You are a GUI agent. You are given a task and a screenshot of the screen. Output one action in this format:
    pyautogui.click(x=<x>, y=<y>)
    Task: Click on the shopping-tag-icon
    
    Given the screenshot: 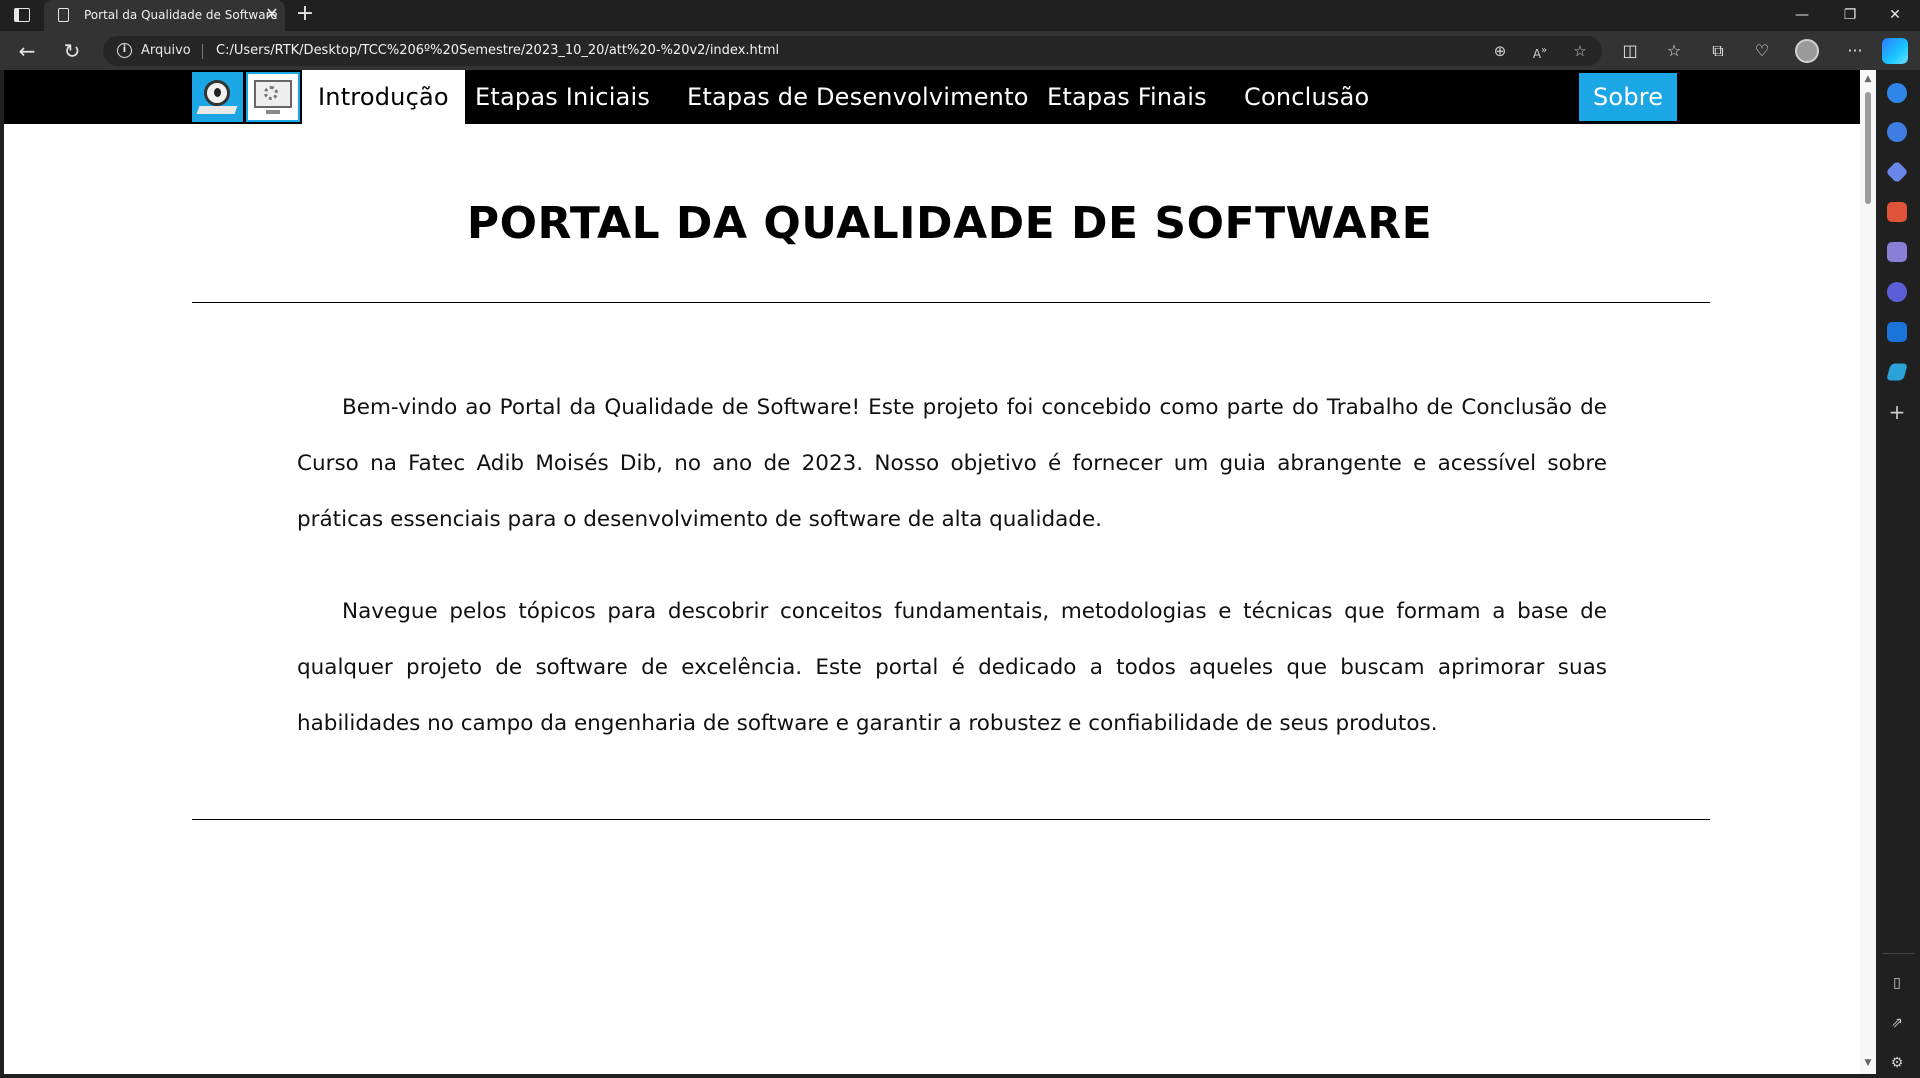 What is the action you would take?
    pyautogui.click(x=1897, y=172)
    